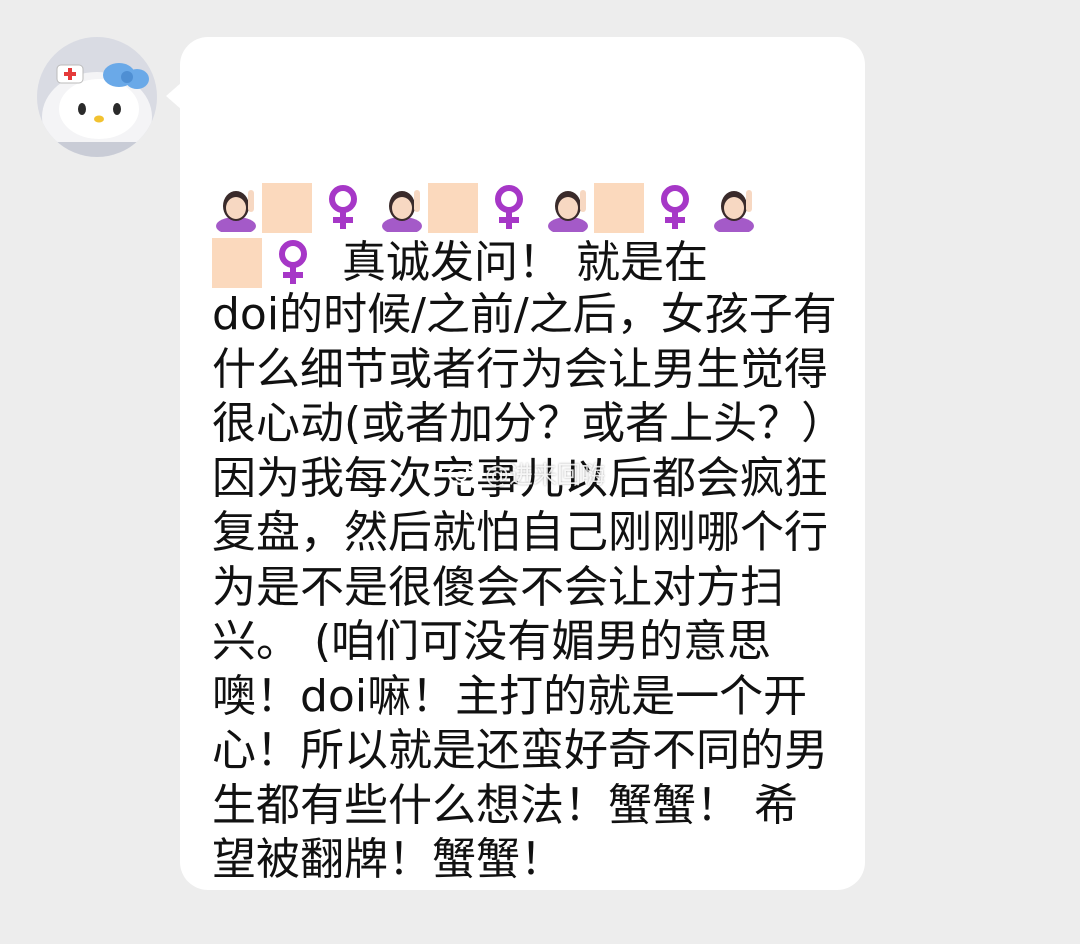  I want to click on avatar, so click(97, 97).